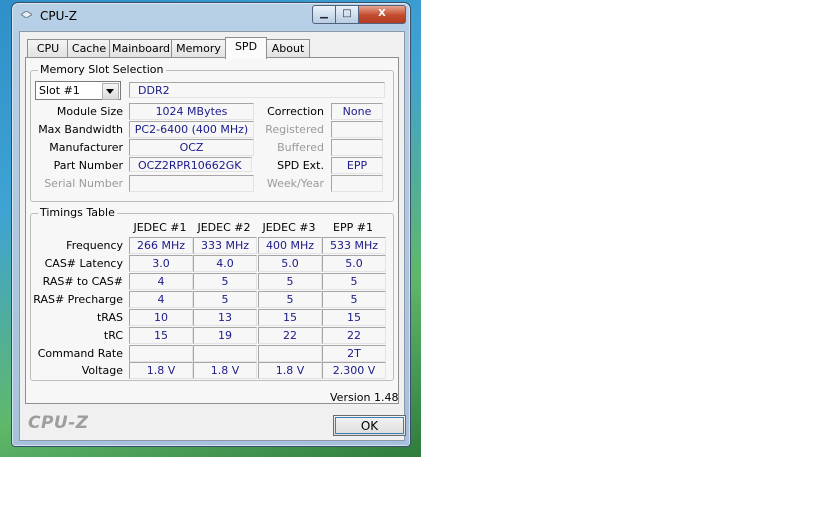 The image size is (840, 525). What do you see at coordinates (354, 370) in the screenshot?
I see `timing-cell: 2.300 V` at bounding box center [354, 370].